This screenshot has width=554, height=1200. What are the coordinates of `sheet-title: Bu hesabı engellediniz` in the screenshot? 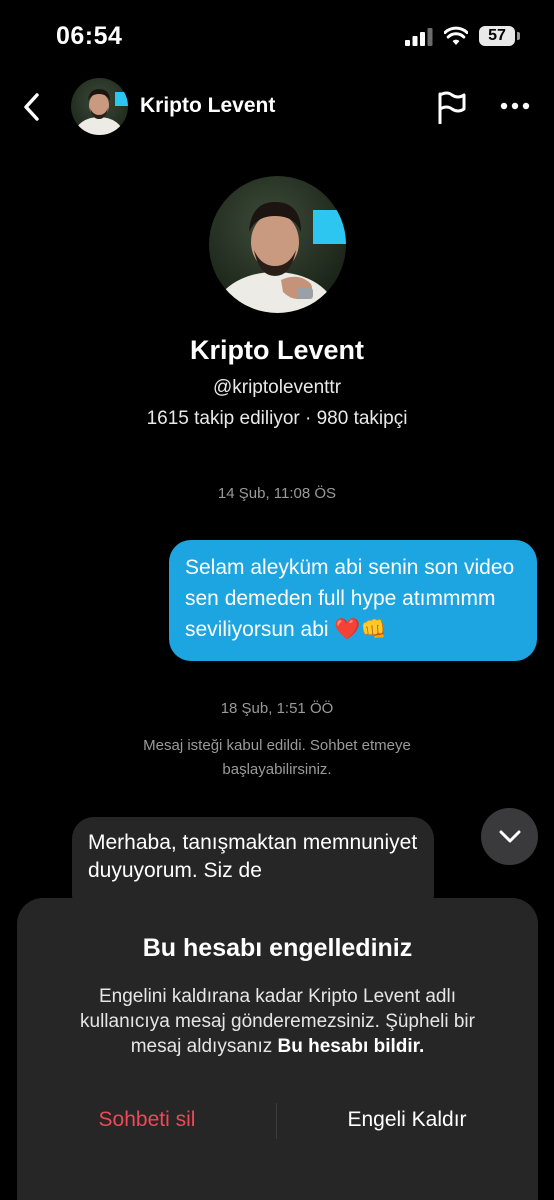 It's located at (277, 948).